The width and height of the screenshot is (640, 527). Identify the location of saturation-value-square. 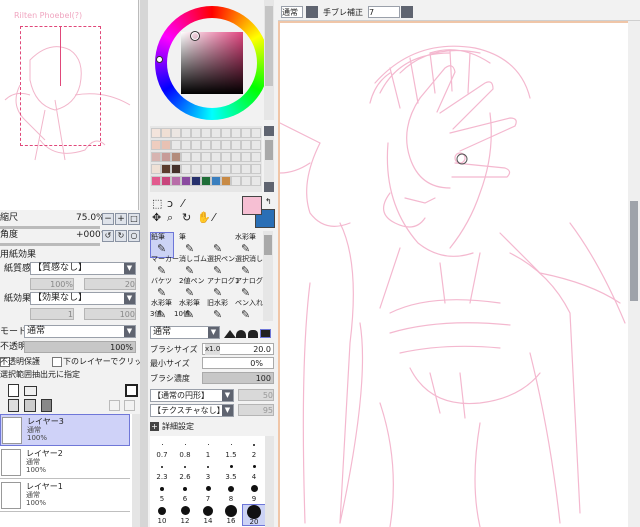
(212, 63).